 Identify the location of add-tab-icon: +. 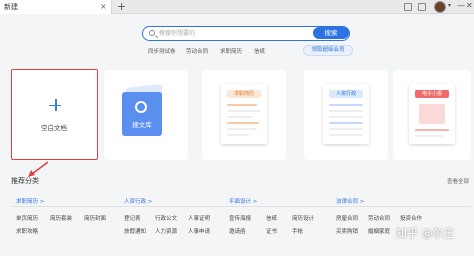
(121, 6).